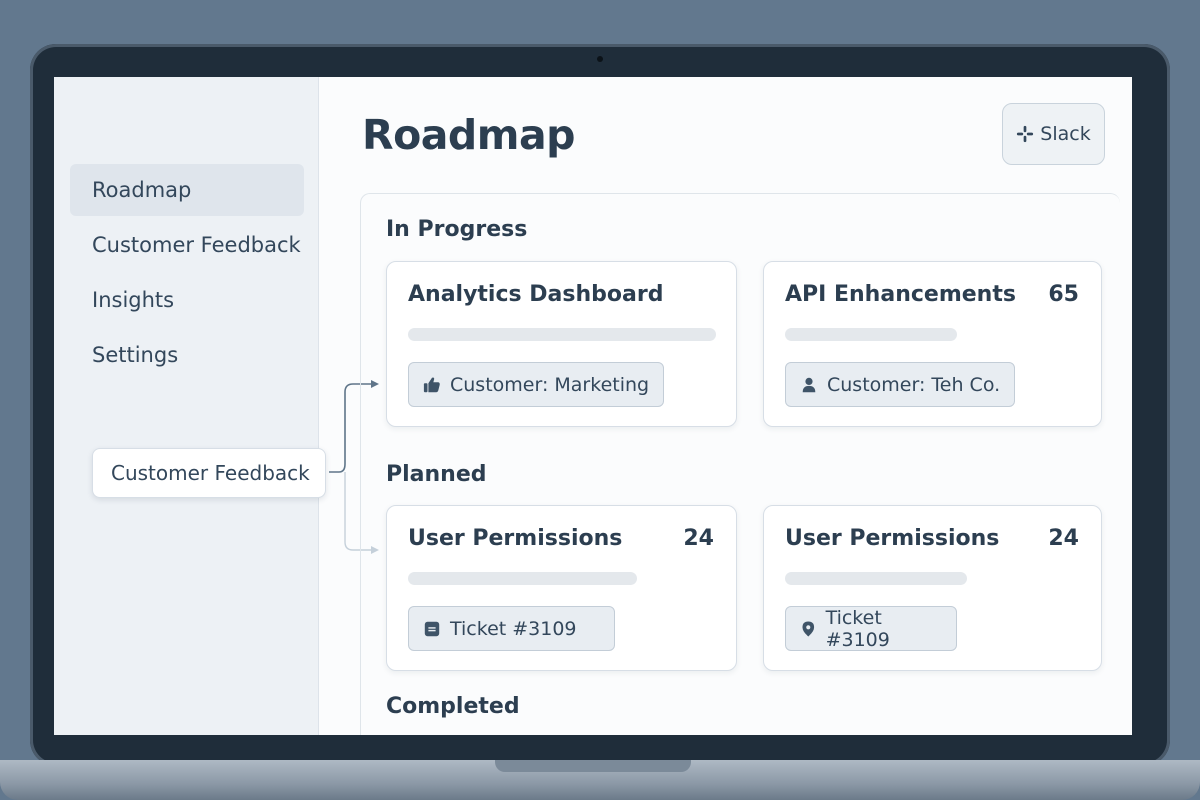 The image size is (1200, 800). Describe the element at coordinates (914, 384) in the screenshot. I see `card-tag-label: Customer: Teh Co.` at that location.